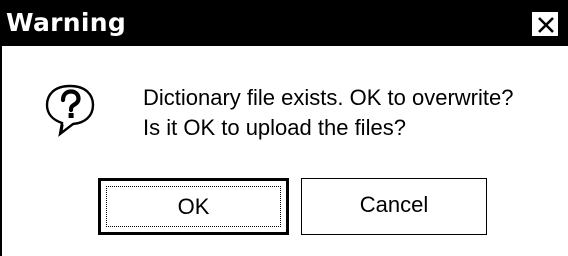  I want to click on close-icon, so click(546, 25).